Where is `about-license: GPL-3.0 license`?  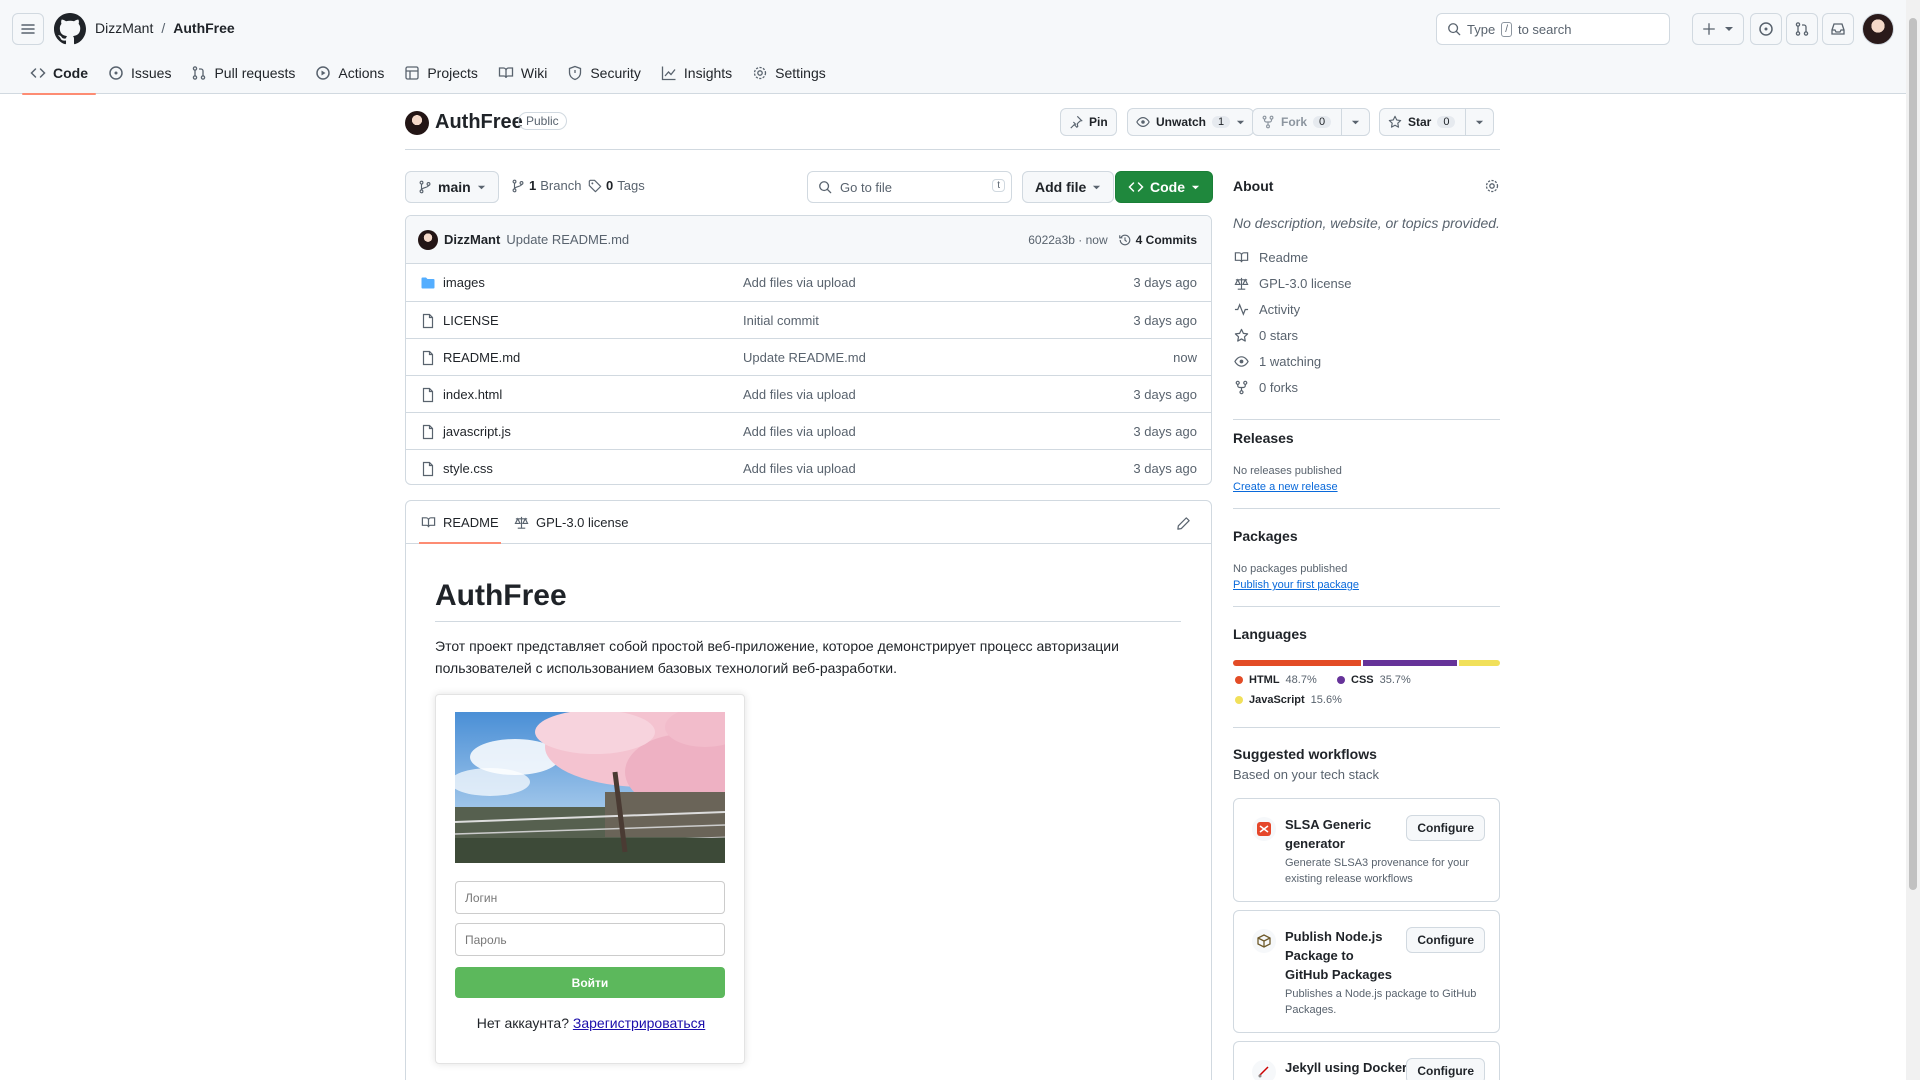
about-license: GPL-3.0 license is located at coordinates (1292, 283).